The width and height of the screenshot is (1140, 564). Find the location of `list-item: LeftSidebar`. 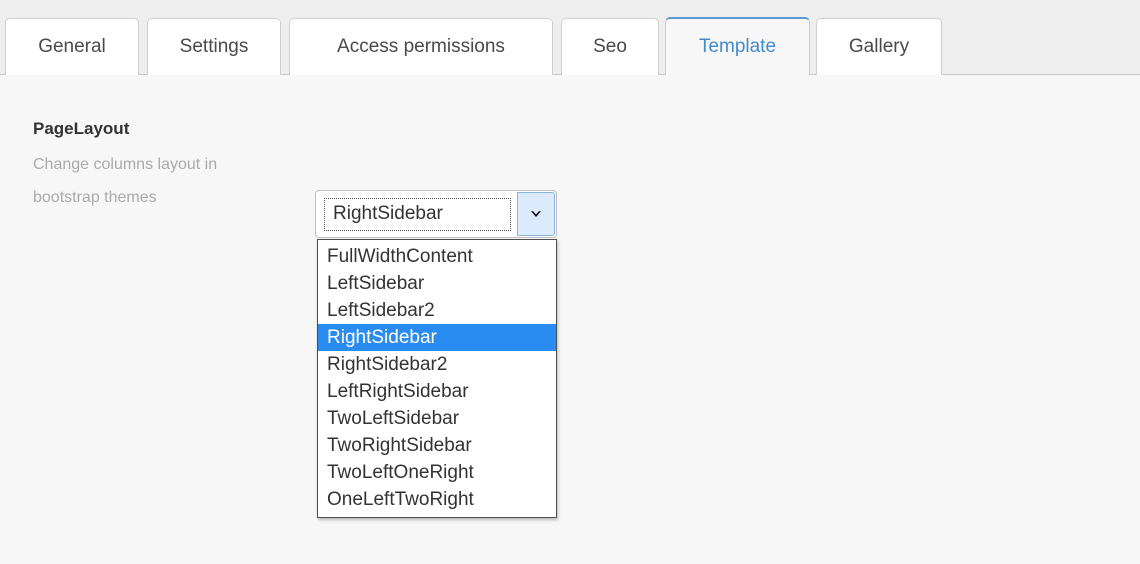

list-item: LeftSidebar is located at coordinates (437, 283).